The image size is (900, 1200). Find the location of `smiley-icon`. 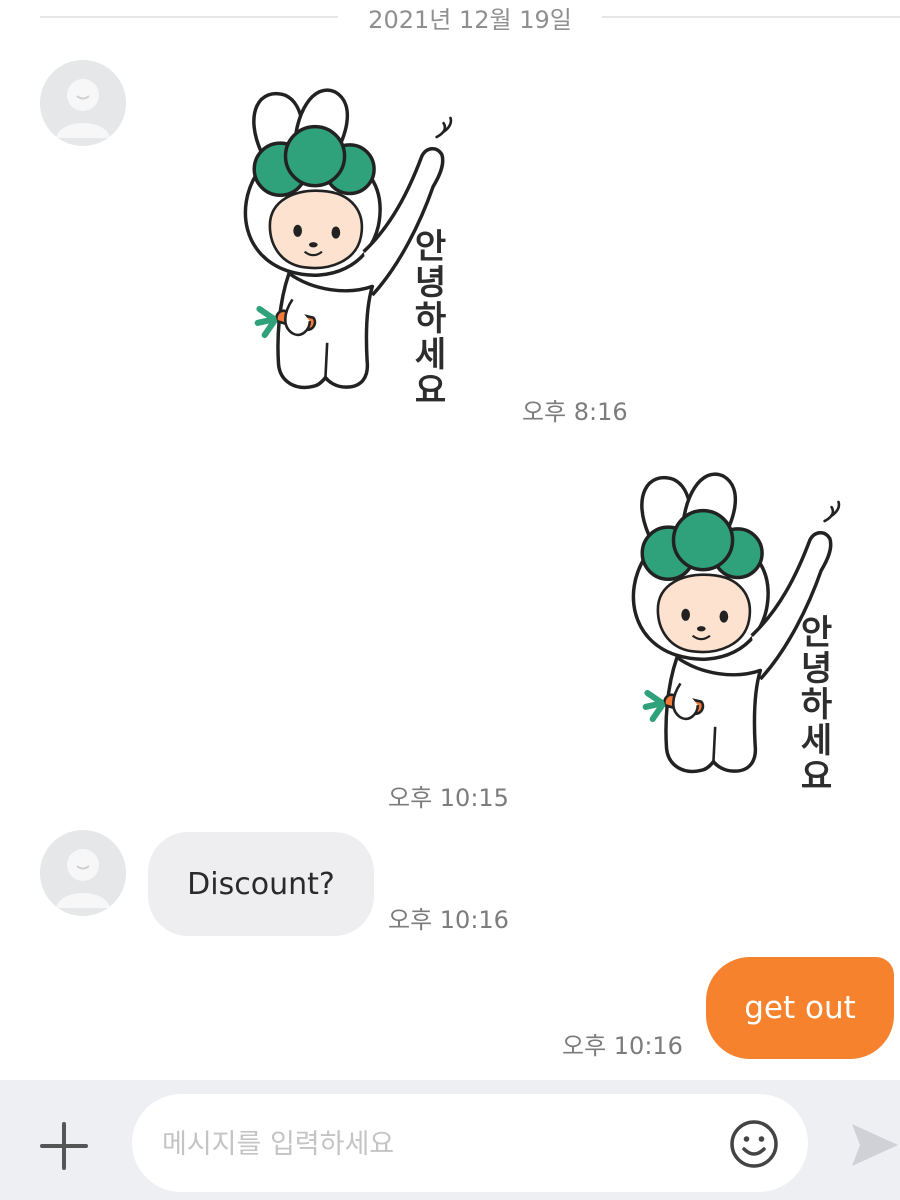

smiley-icon is located at coordinates (754, 1144).